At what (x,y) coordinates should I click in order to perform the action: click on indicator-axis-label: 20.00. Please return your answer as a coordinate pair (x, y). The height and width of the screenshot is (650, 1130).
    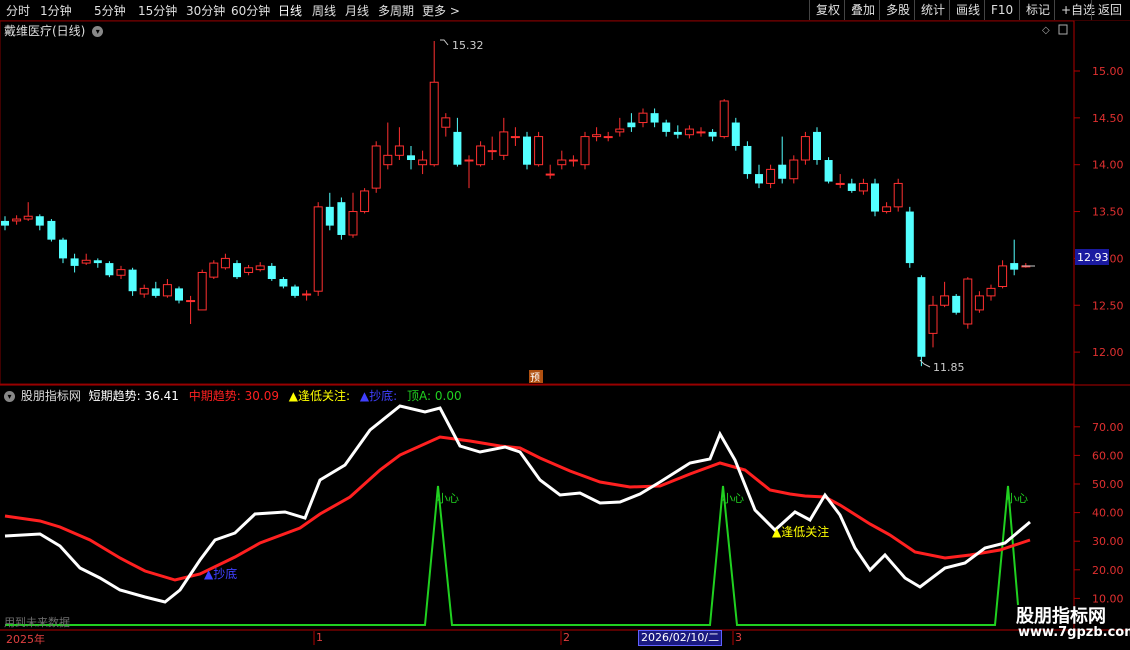
    Looking at the image, I should click on (1108, 570).